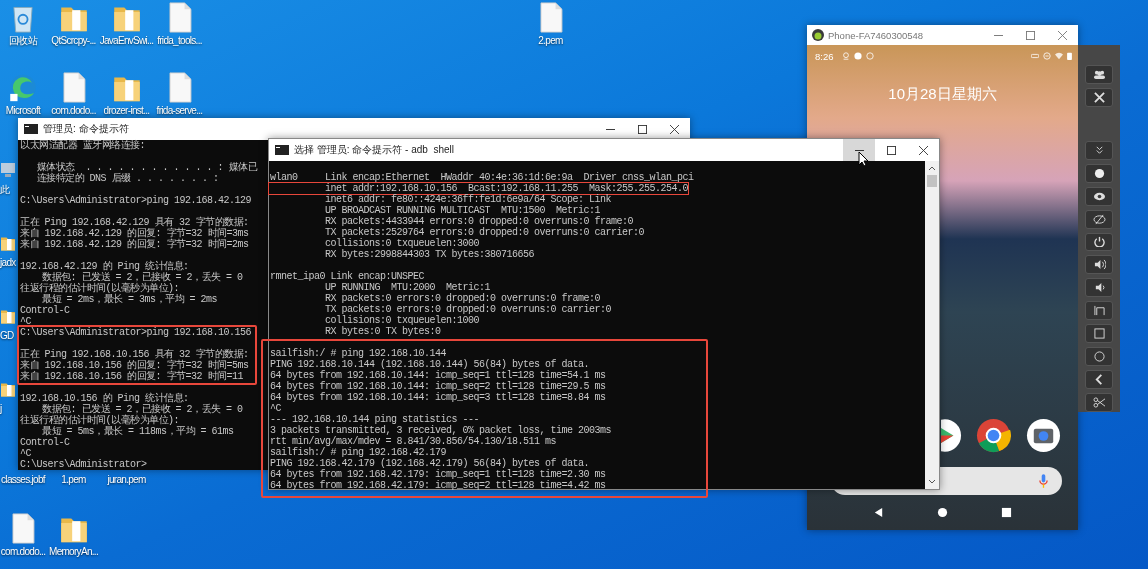 The image size is (1148, 569). I want to click on console-line: 64 bytes from 192.168.10.144: icmp_seq=2 ttl=128 time=29.5 ms, so click(438, 386).